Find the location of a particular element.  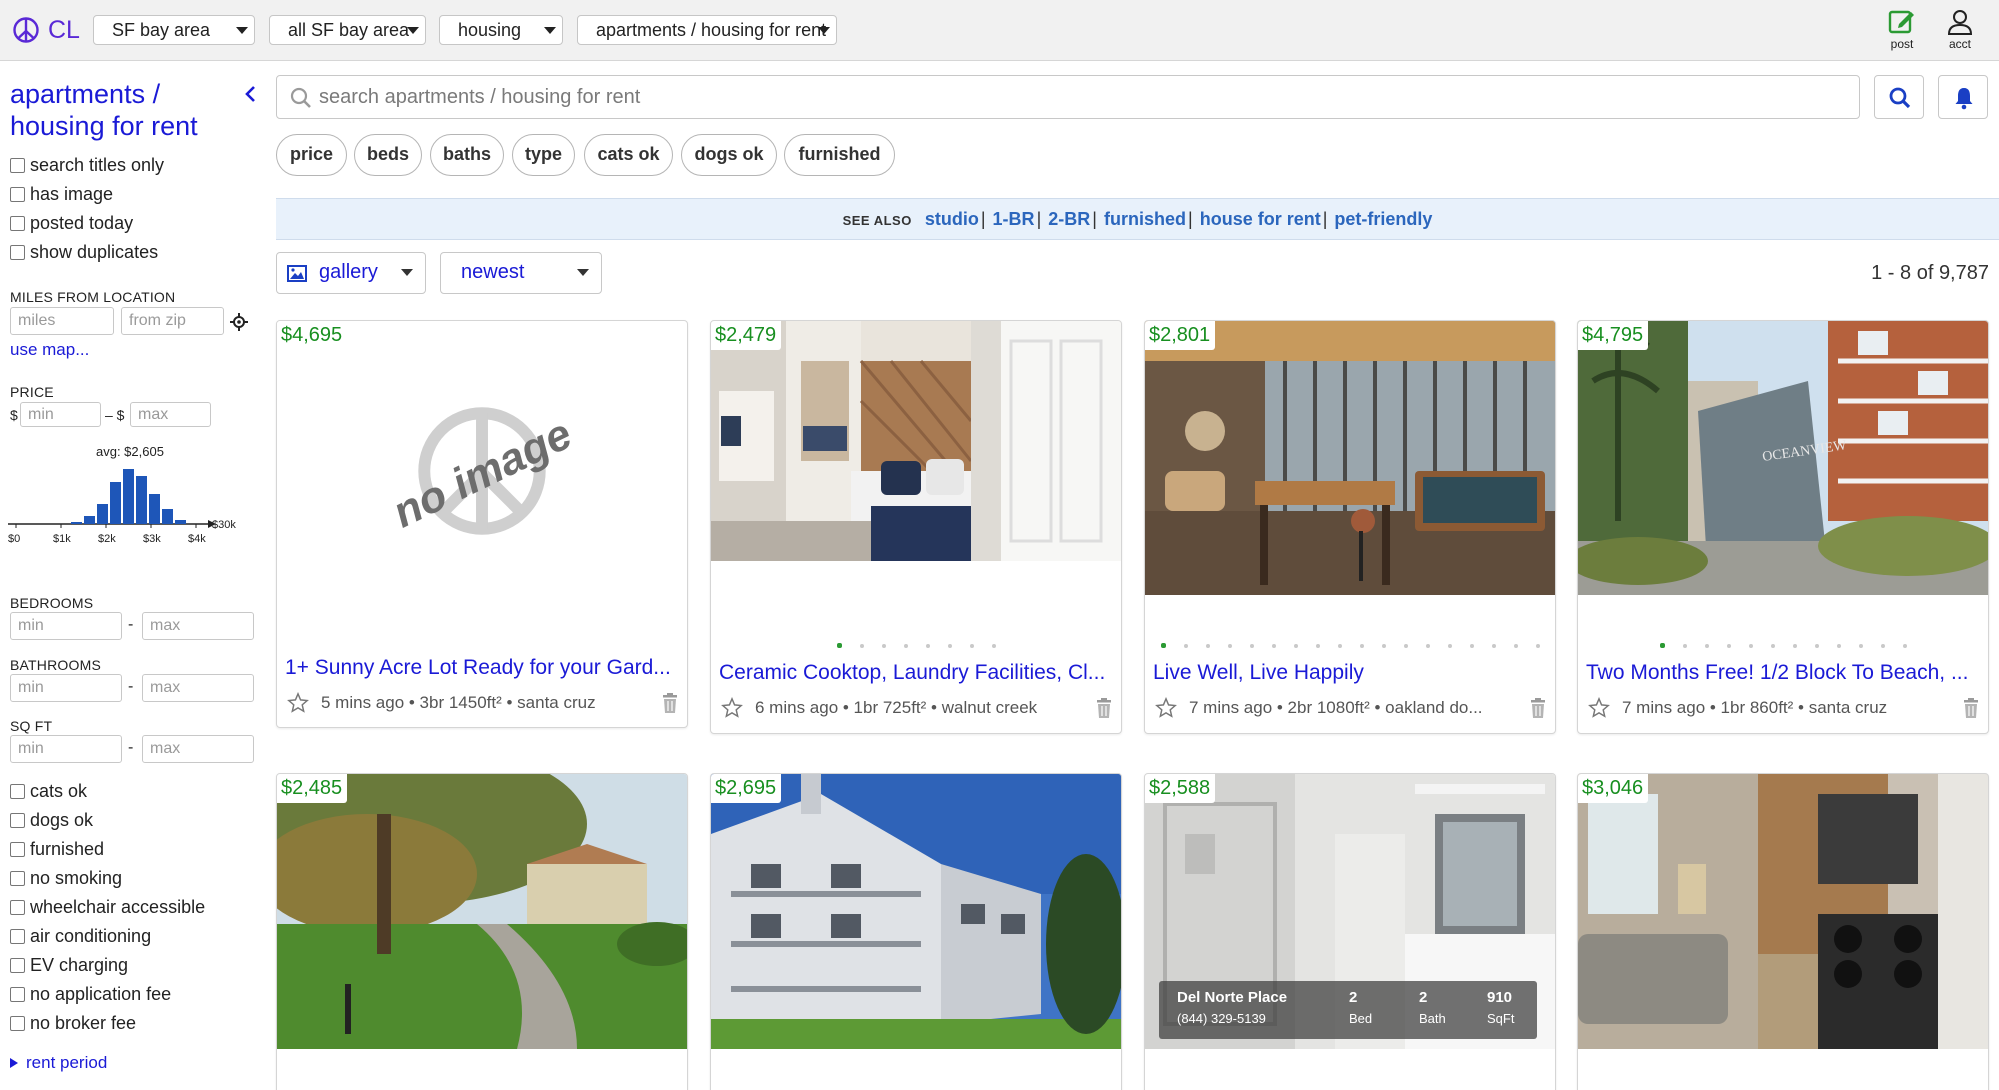

category-title: apartments / housing for rent is located at coordinates (120, 110).